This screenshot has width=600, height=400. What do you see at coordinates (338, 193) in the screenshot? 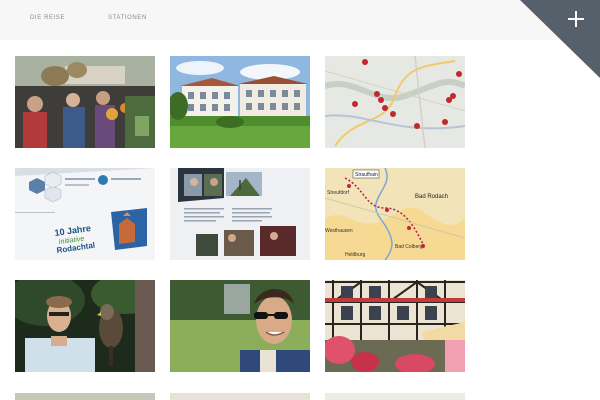
I see `map-label-streufdorf: Streufdorf` at bounding box center [338, 193].